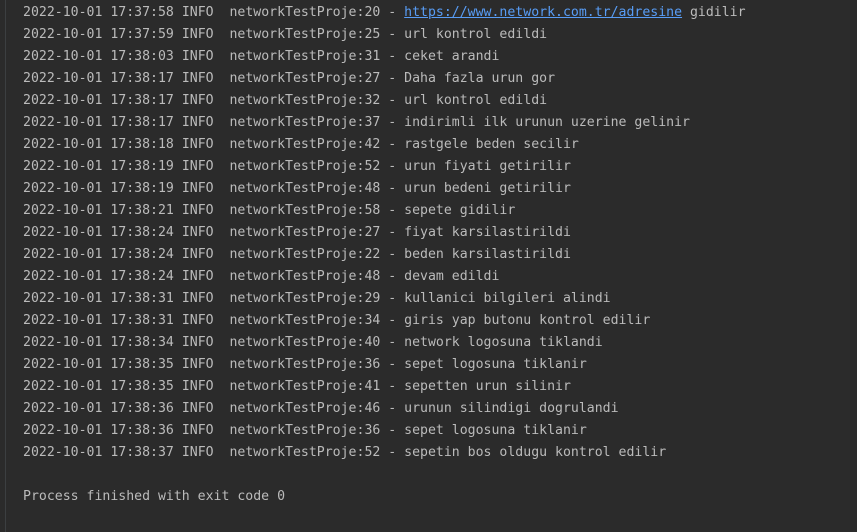 This screenshot has width=857, height=532. Describe the element at coordinates (491, 144) in the screenshot. I see `log-message: rastgele beden secilir` at that location.